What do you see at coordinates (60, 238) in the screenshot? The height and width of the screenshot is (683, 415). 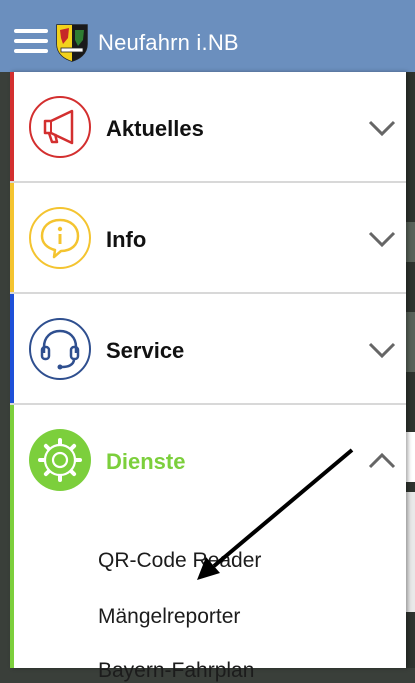 I see `info-bubble-icon` at bounding box center [60, 238].